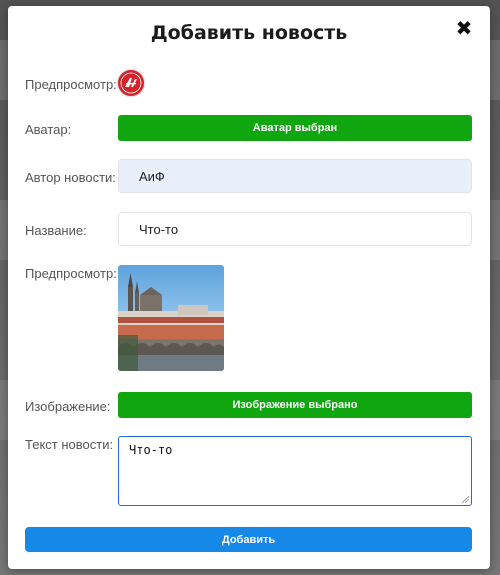 Image resolution: width=500 pixels, height=575 pixels. I want to click on title-label: Название:, so click(56, 230).